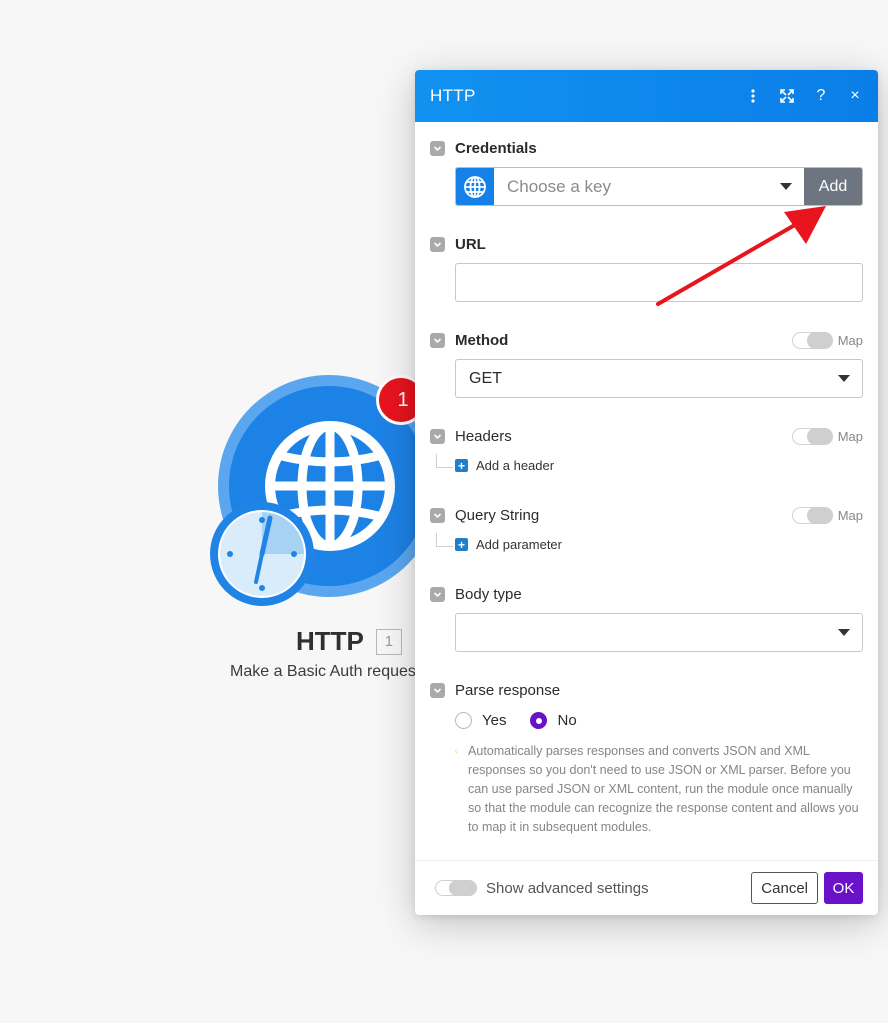  What do you see at coordinates (475, 186) in the screenshot?
I see `globe-icon` at bounding box center [475, 186].